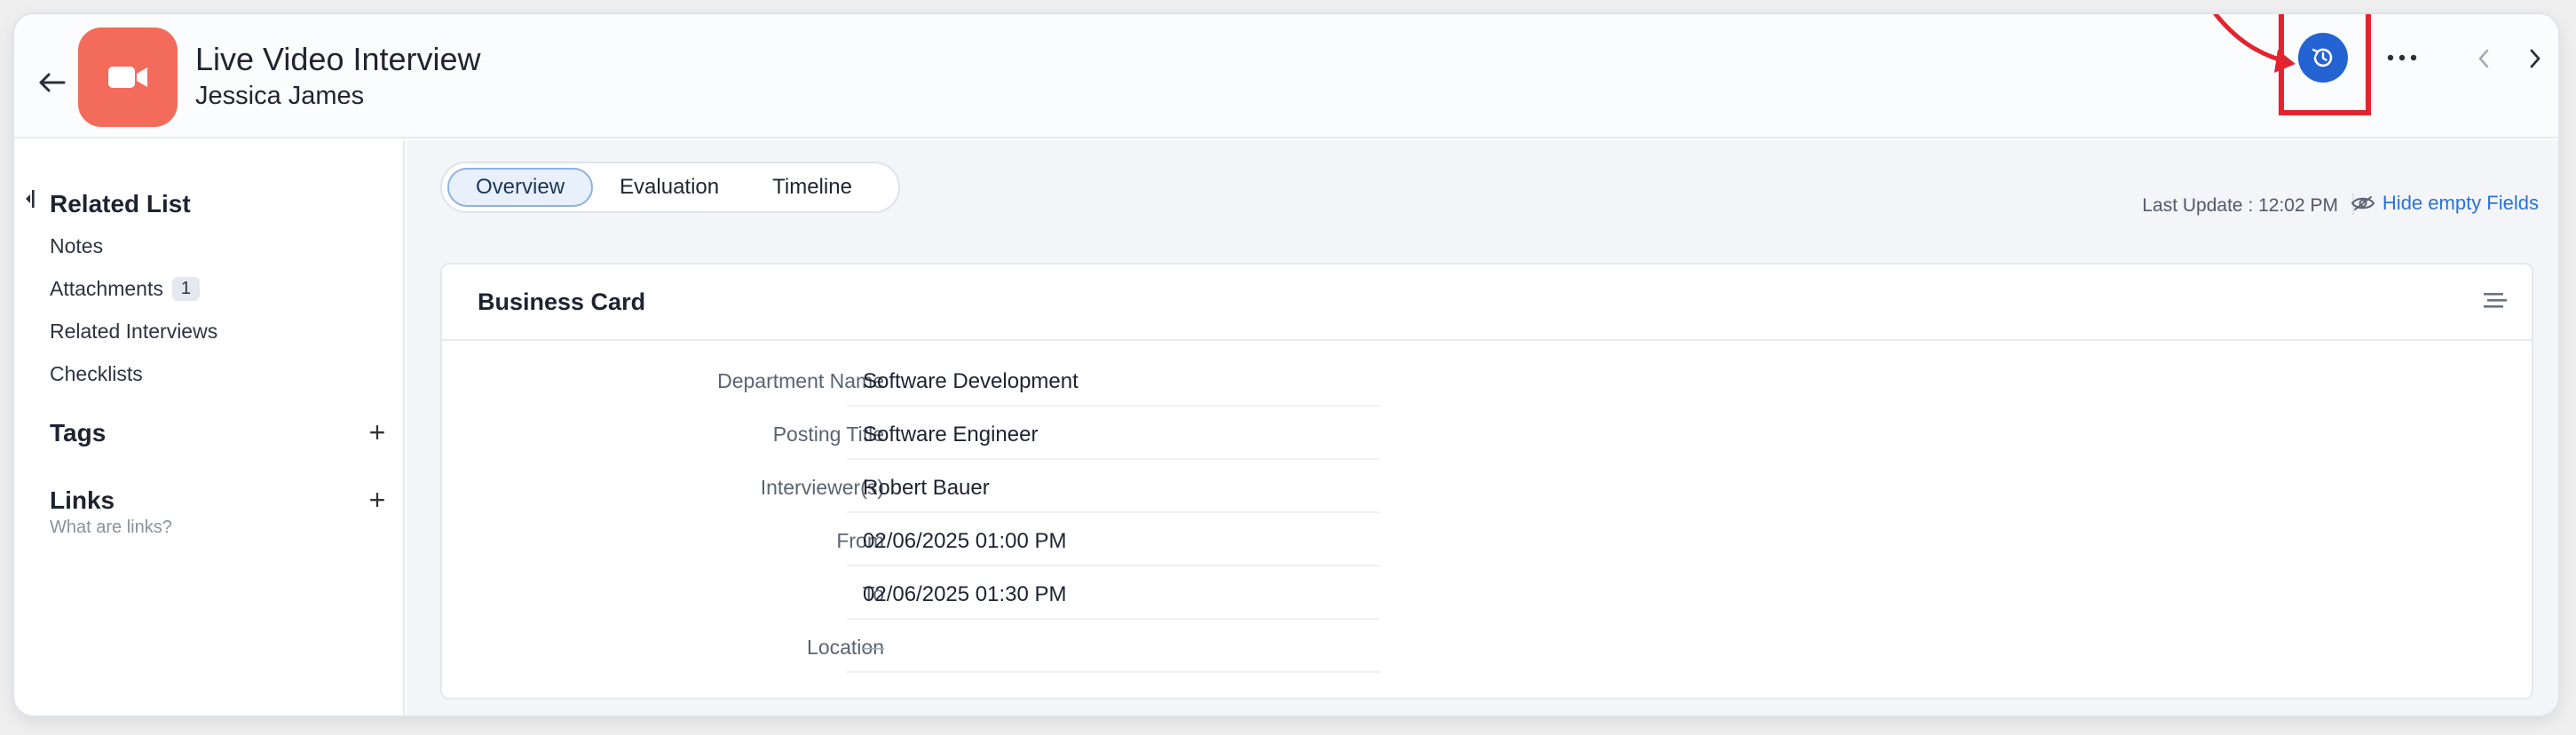  What do you see at coordinates (2495, 301) in the screenshot?
I see `section-menu-icon` at bounding box center [2495, 301].